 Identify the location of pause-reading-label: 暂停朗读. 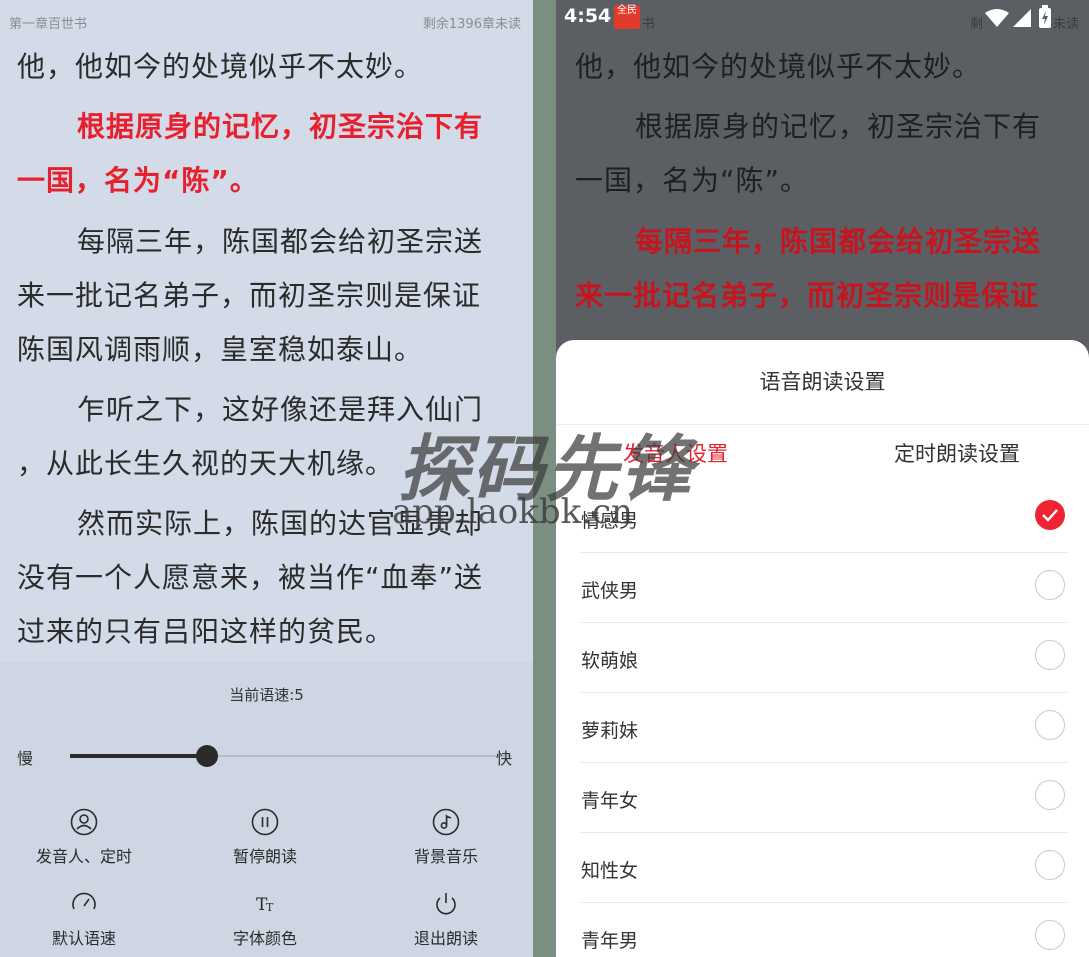
(264, 856).